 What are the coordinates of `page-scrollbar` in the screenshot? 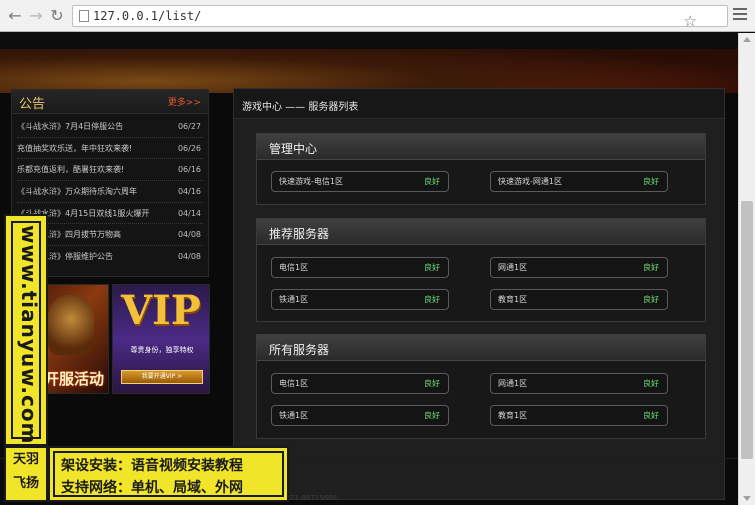 It's located at (746, 269).